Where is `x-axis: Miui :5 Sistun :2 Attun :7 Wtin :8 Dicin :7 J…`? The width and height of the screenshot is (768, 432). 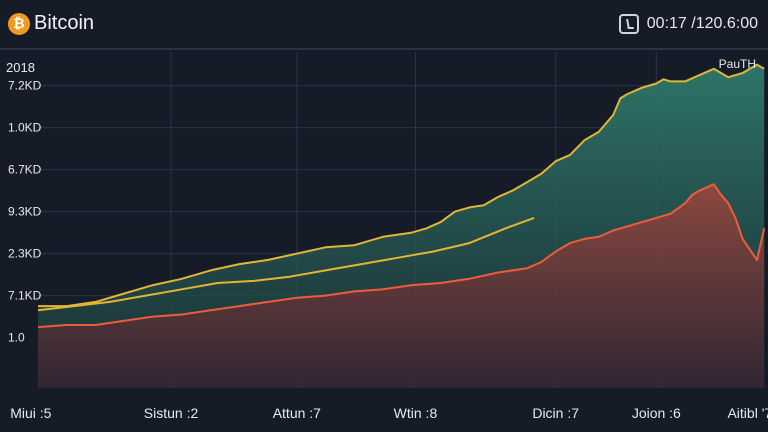
x-axis: Miui :5 Sistun :2 Attun :7 Wtin :8 Dicin :7 J… is located at coordinates (389, 413).